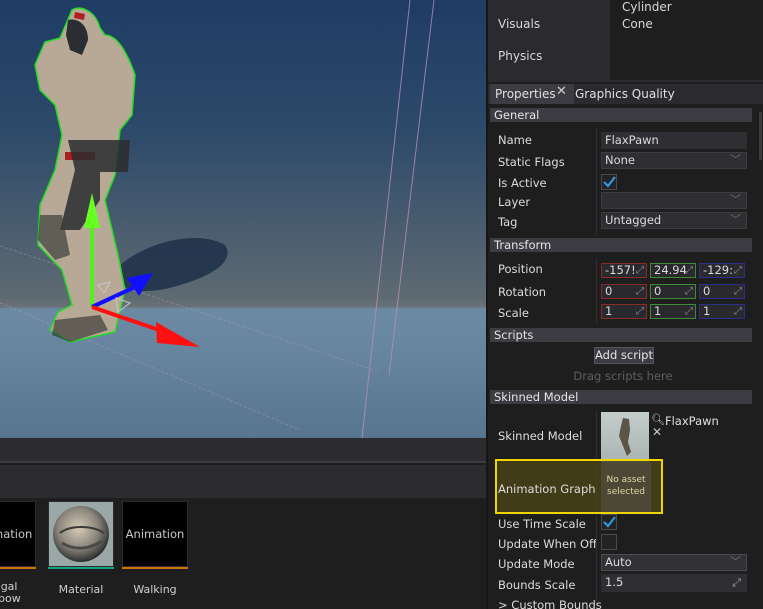 This screenshot has width=763, height=609. Describe the element at coordinates (686, 40) in the screenshot. I see `toolbox-item-list: Cylinder Cone` at that location.